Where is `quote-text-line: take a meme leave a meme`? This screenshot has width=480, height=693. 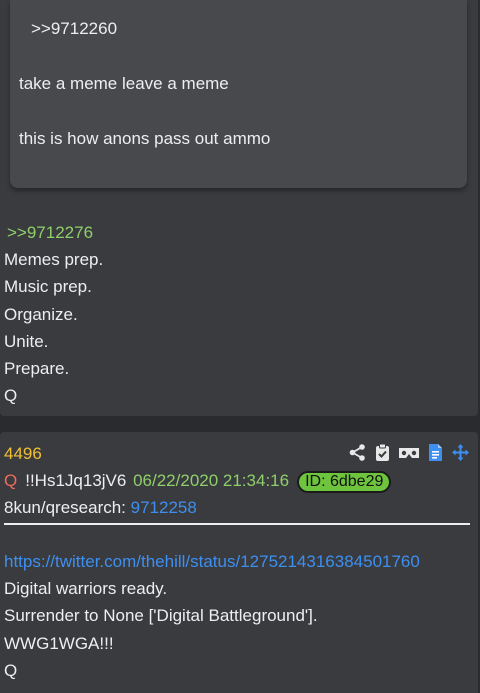 quote-text-line: take a meme leave a meme is located at coordinates (124, 83).